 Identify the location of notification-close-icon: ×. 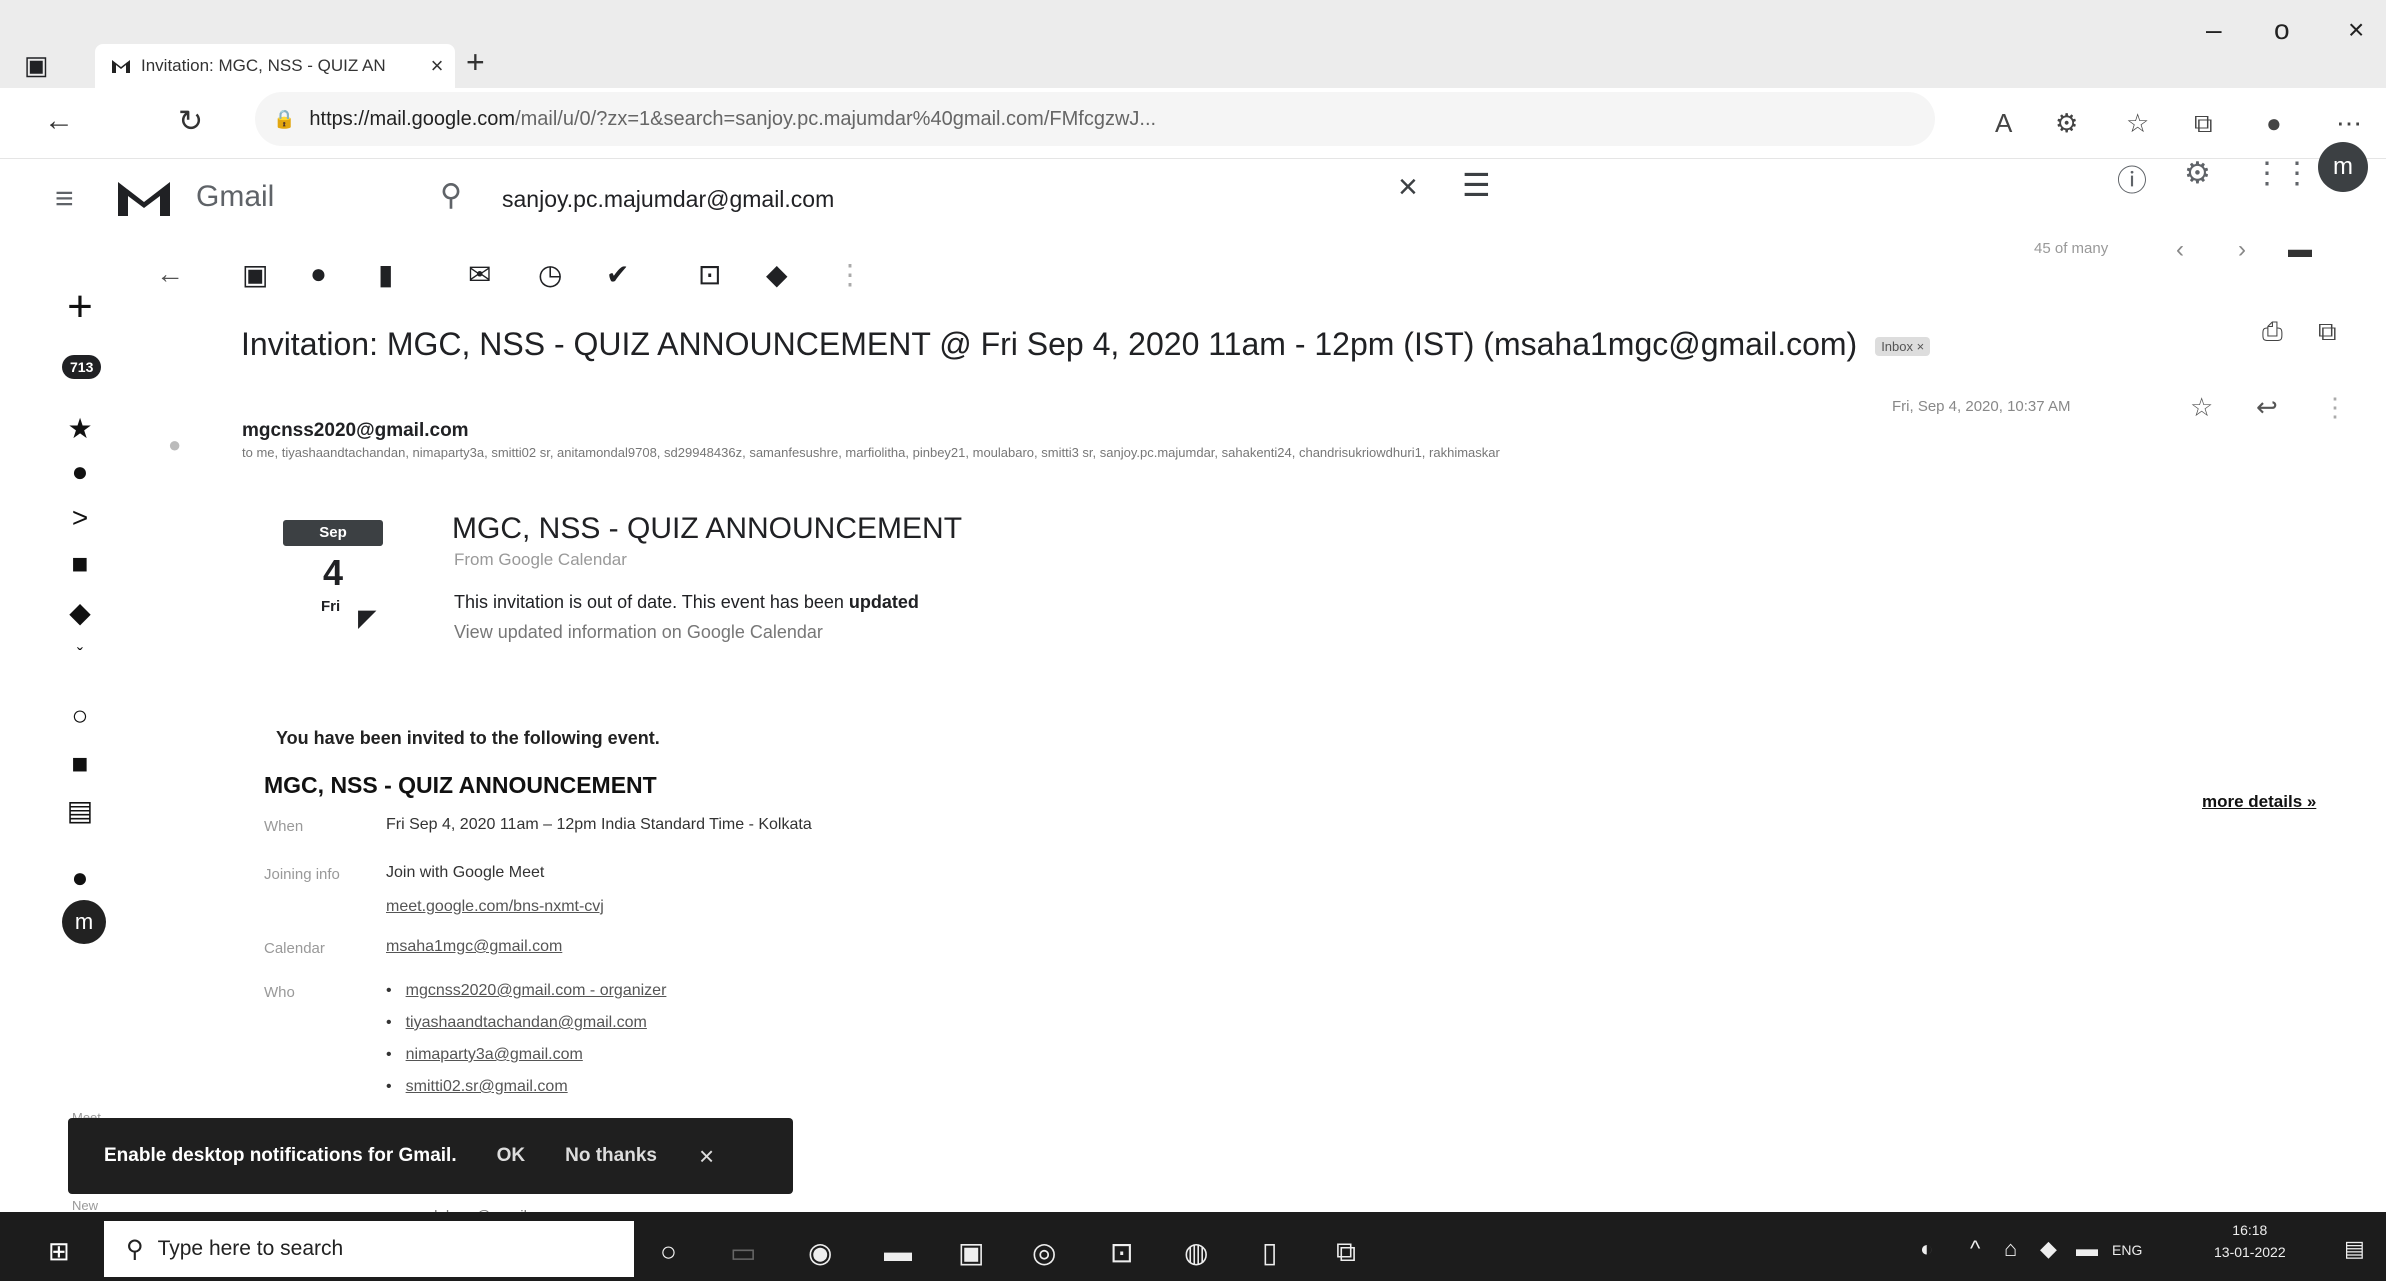
(706, 1156).